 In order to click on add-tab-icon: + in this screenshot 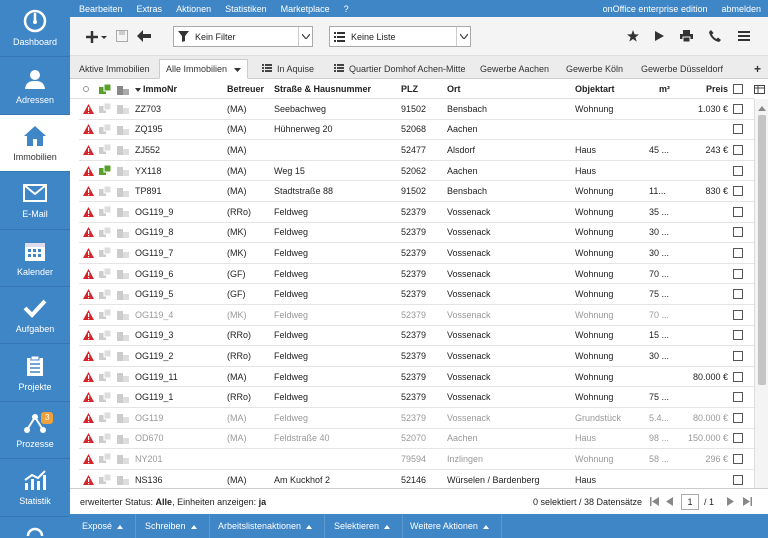, I will do `click(757, 69)`.